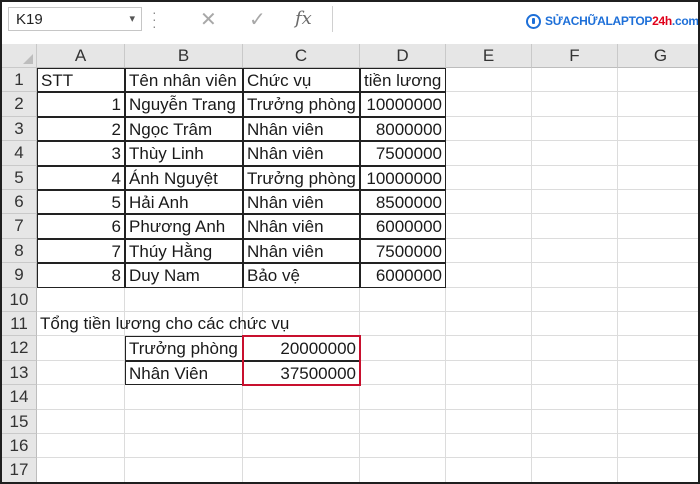  What do you see at coordinates (489, 226) in the screenshot?
I see `cell-e7` at bounding box center [489, 226].